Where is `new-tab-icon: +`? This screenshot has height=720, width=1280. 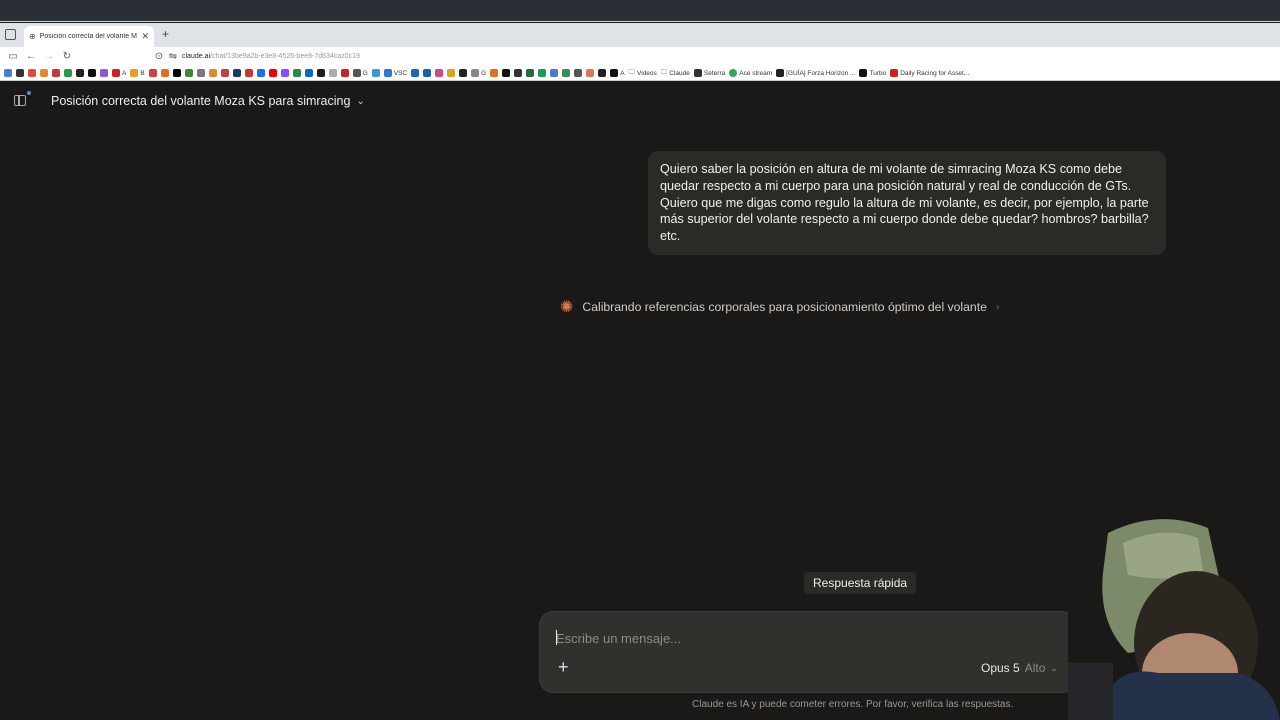 new-tab-icon: + is located at coordinates (165, 34).